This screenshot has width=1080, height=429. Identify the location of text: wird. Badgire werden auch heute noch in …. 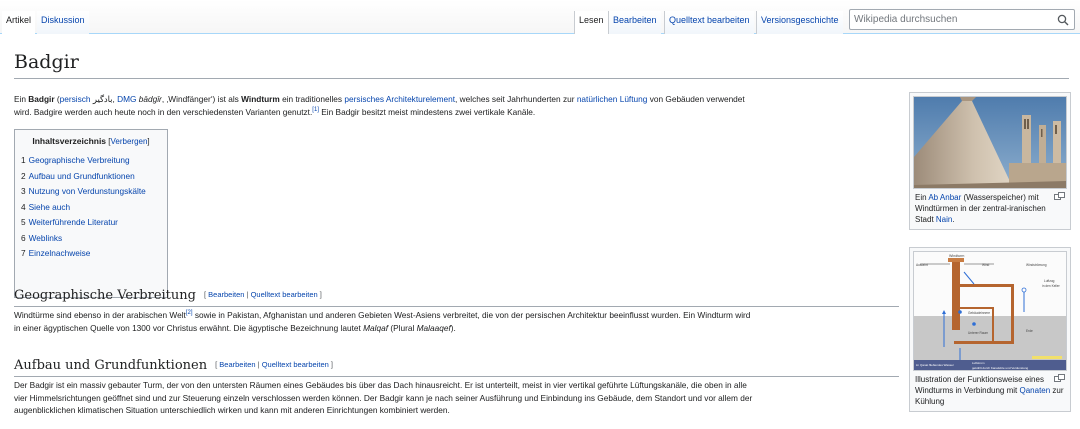
(163, 111).